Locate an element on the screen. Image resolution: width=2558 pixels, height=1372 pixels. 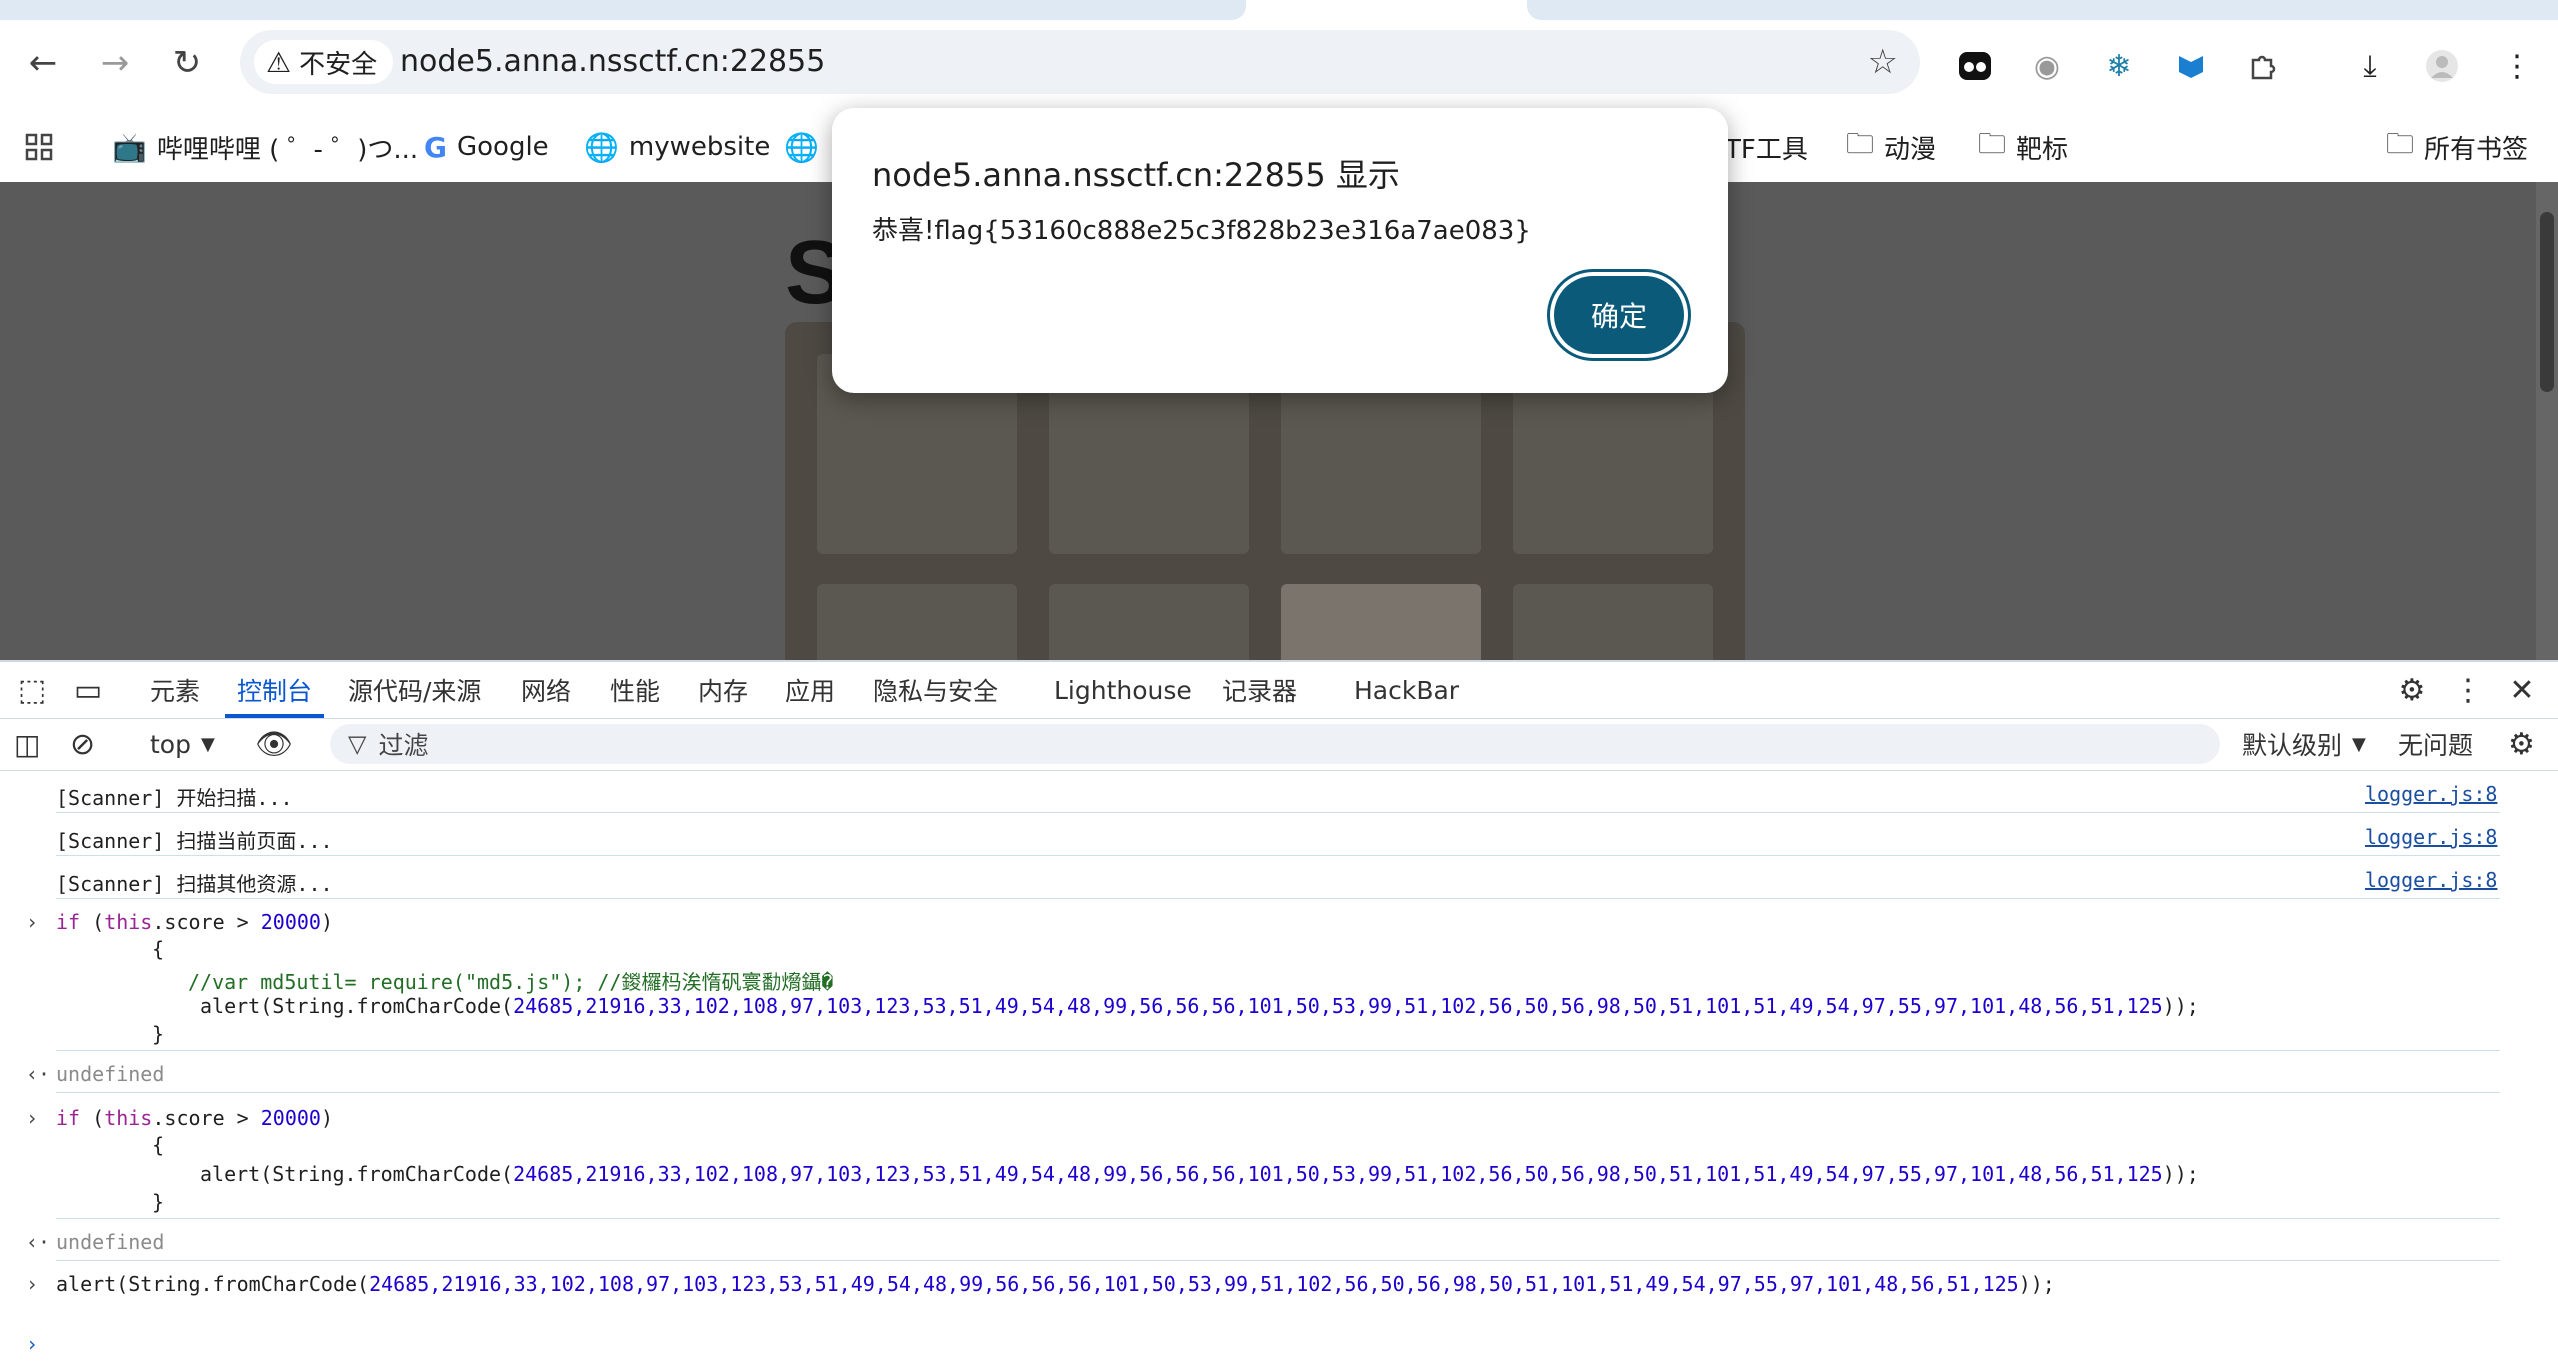
code-line: } is located at coordinates (158, 1034).